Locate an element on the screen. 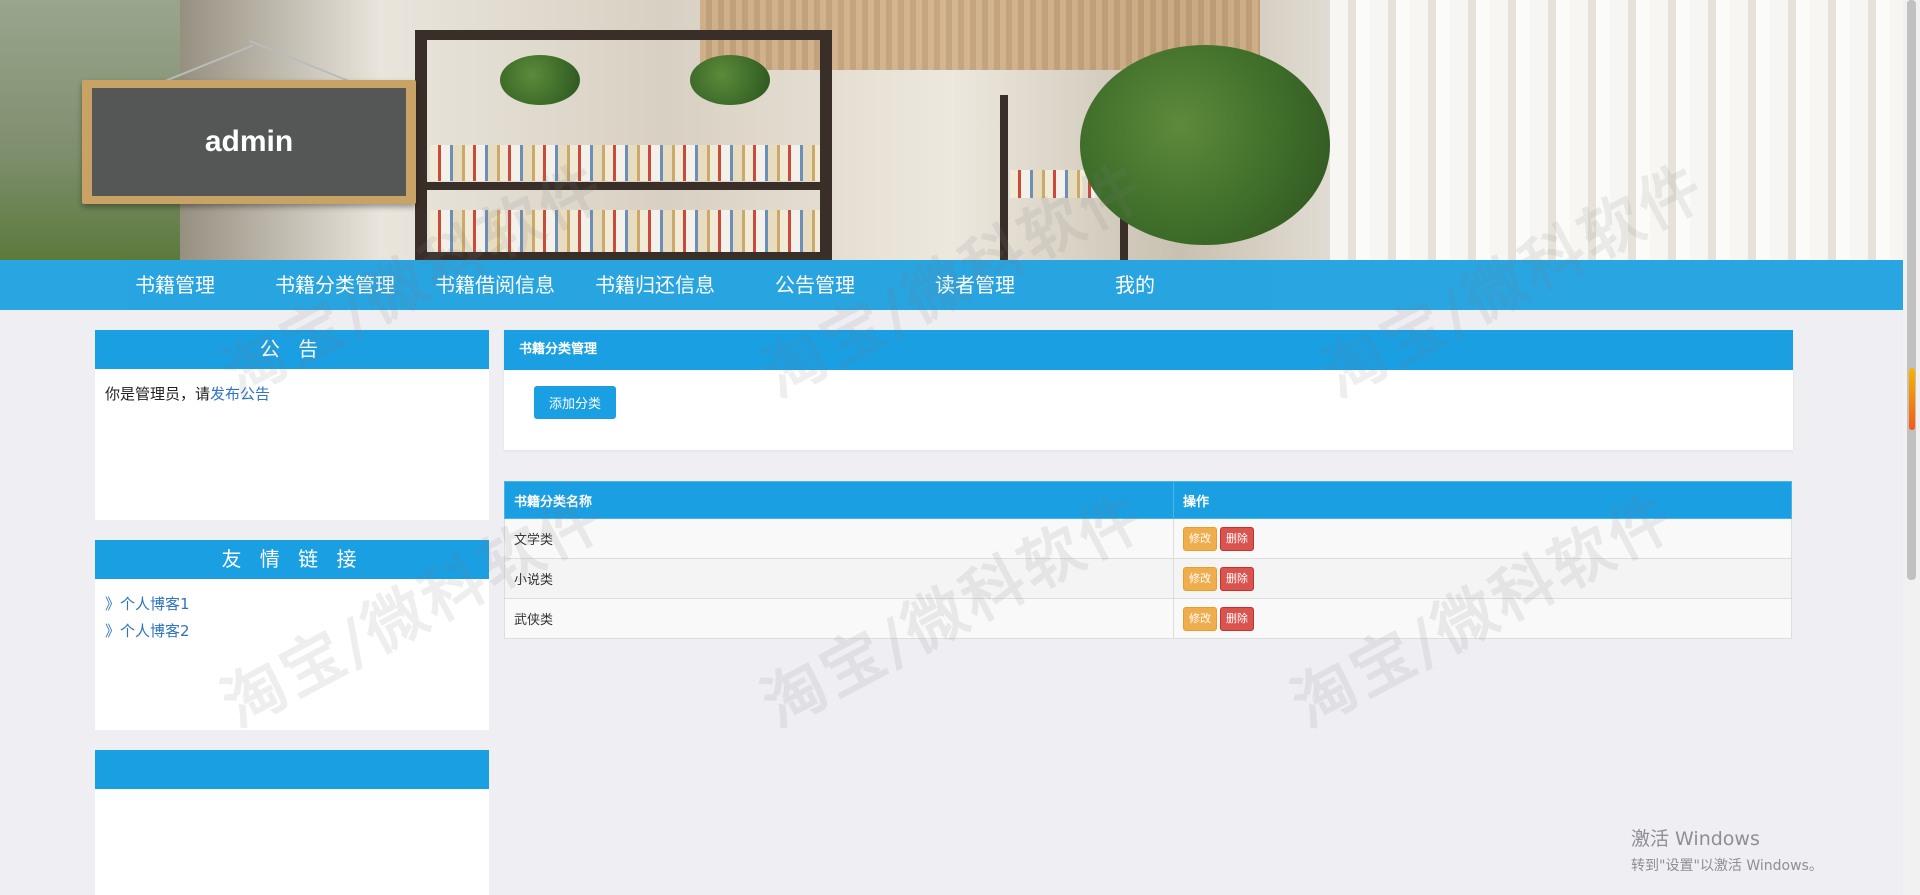  table-row: 小说类 修改 删除 is located at coordinates (1148, 578).